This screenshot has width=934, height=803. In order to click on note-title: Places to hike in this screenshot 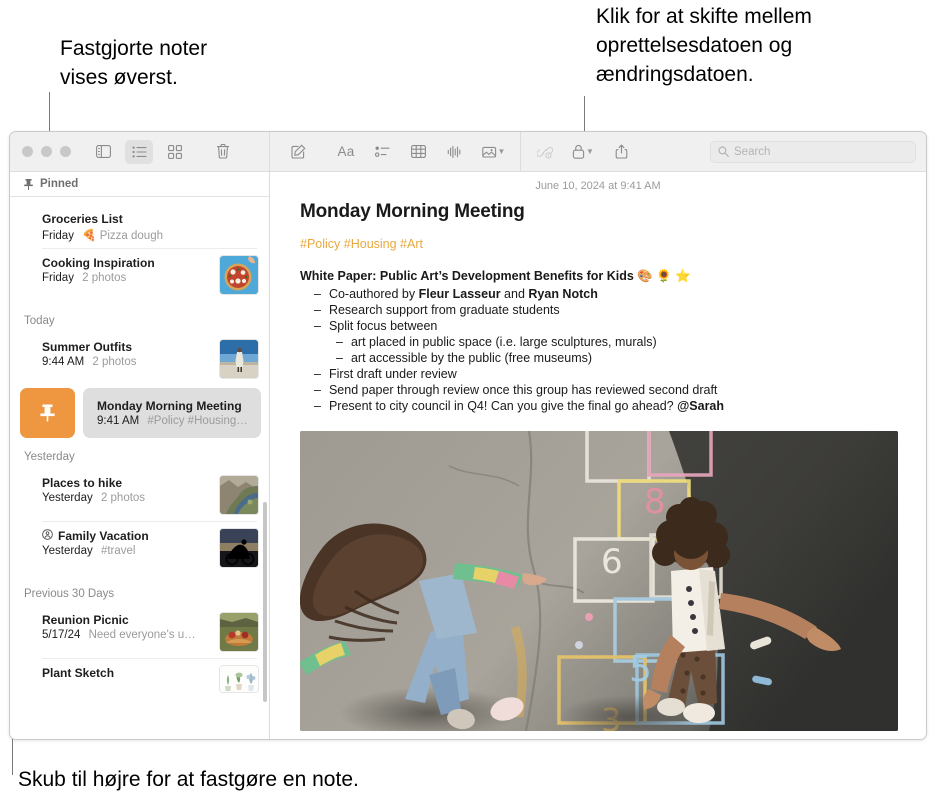, I will do `click(82, 483)`.